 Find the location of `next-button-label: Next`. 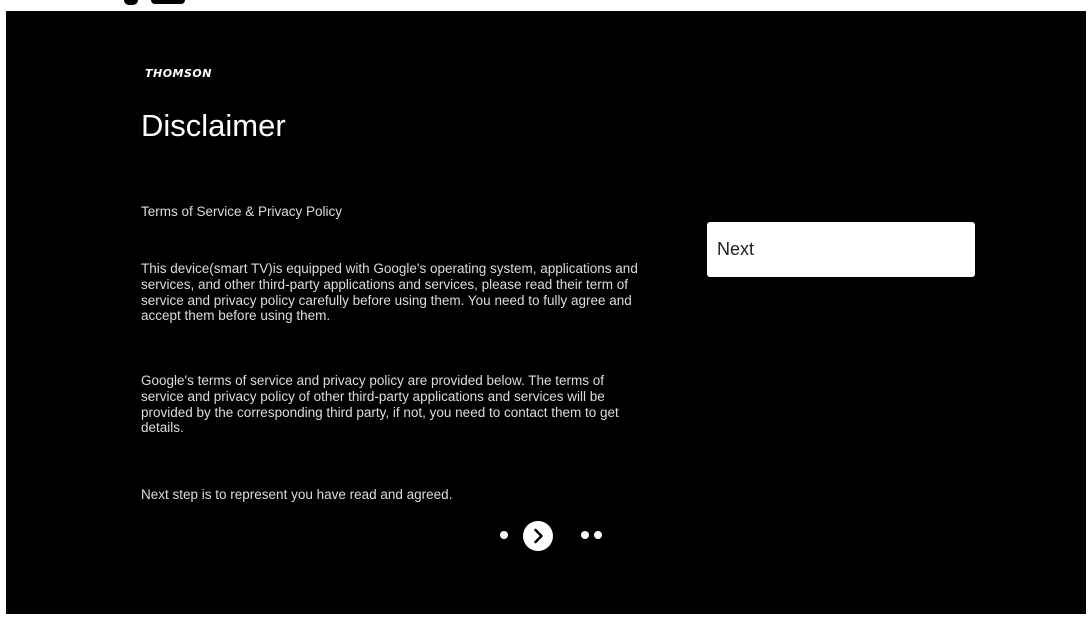

next-button-label: Next is located at coordinates (736, 249).